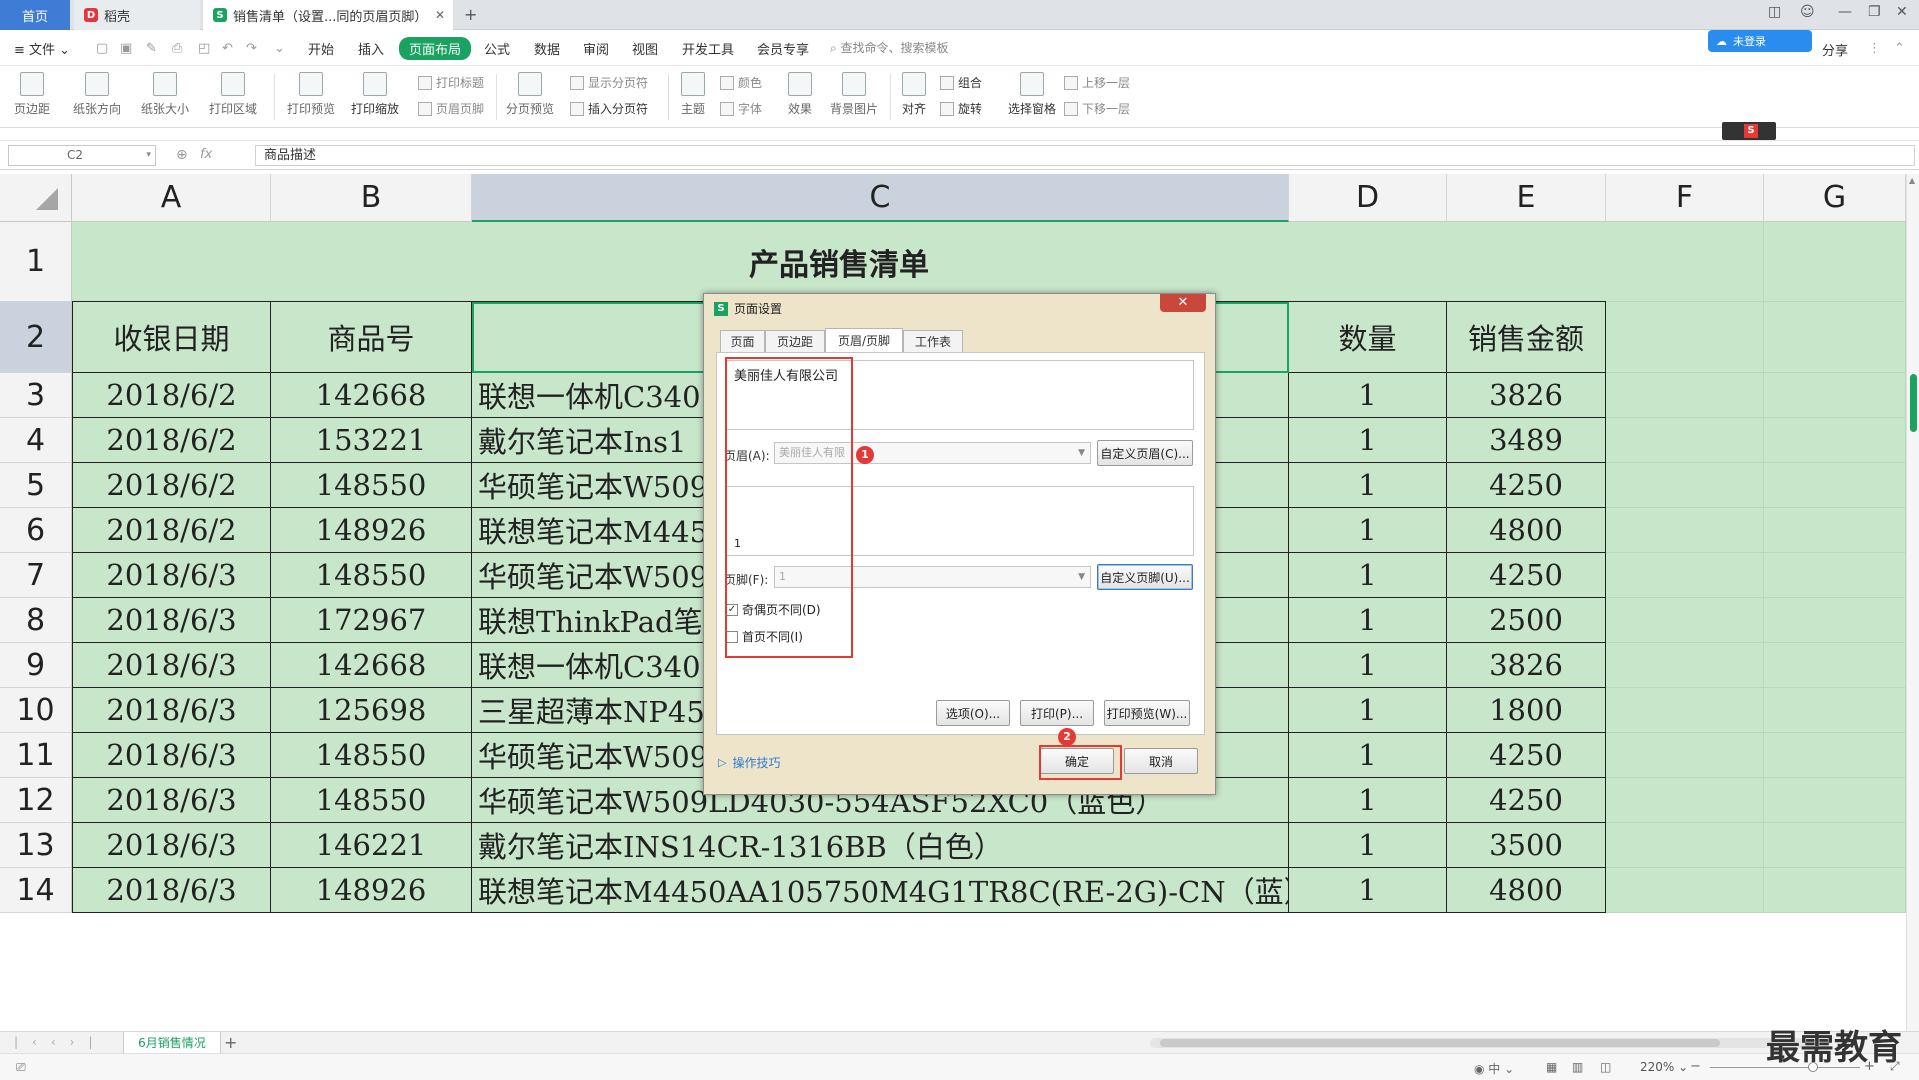 The image size is (1919, 1080). Describe the element at coordinates (36, 575) in the screenshot. I see `row-header: 7` at that location.